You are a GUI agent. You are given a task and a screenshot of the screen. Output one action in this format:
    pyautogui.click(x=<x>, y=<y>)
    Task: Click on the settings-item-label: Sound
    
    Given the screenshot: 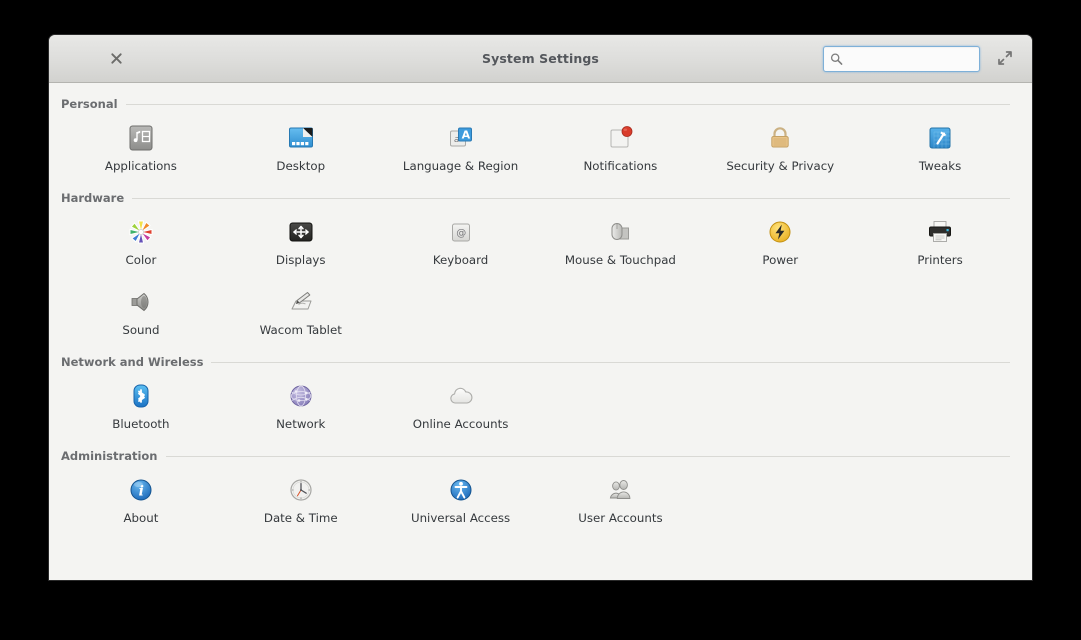 What is the action you would take?
    pyautogui.click(x=141, y=330)
    